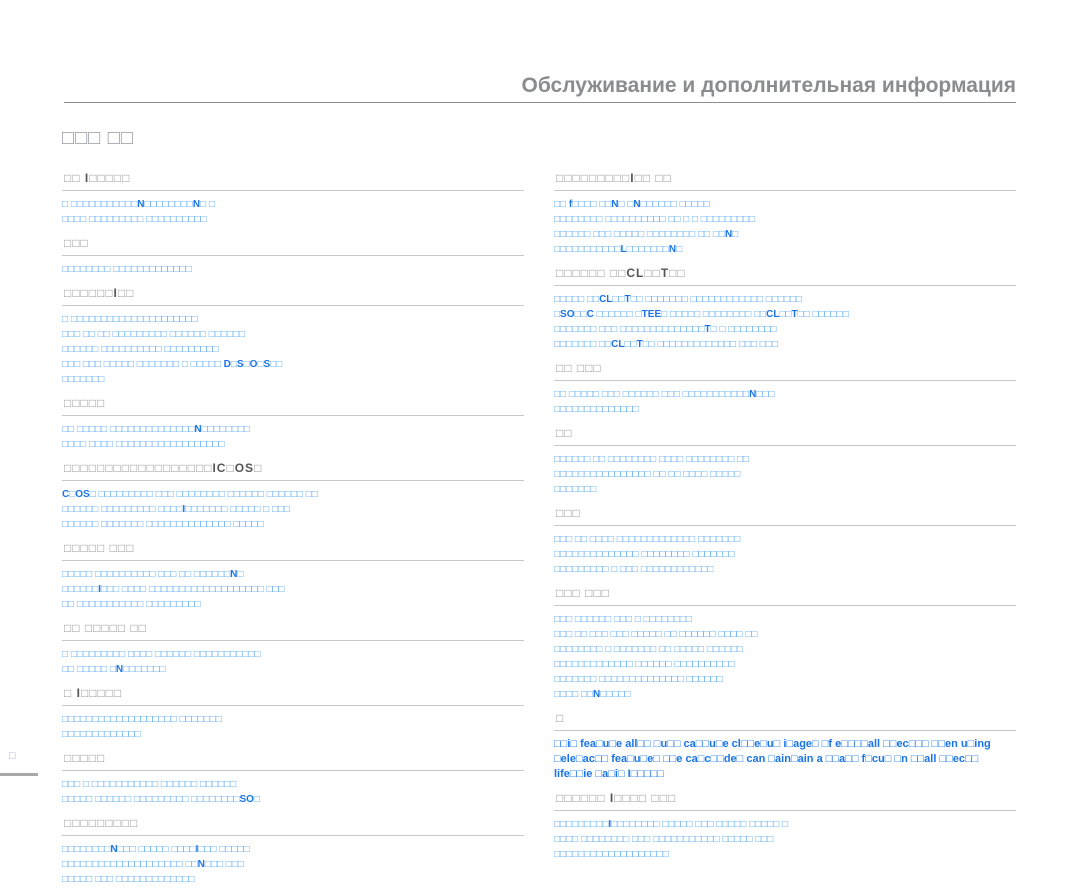 This screenshot has height=895, width=1080. Describe the element at coordinates (97, 178) in the screenshot. I see `section-title: □□ I□□□□□` at that location.